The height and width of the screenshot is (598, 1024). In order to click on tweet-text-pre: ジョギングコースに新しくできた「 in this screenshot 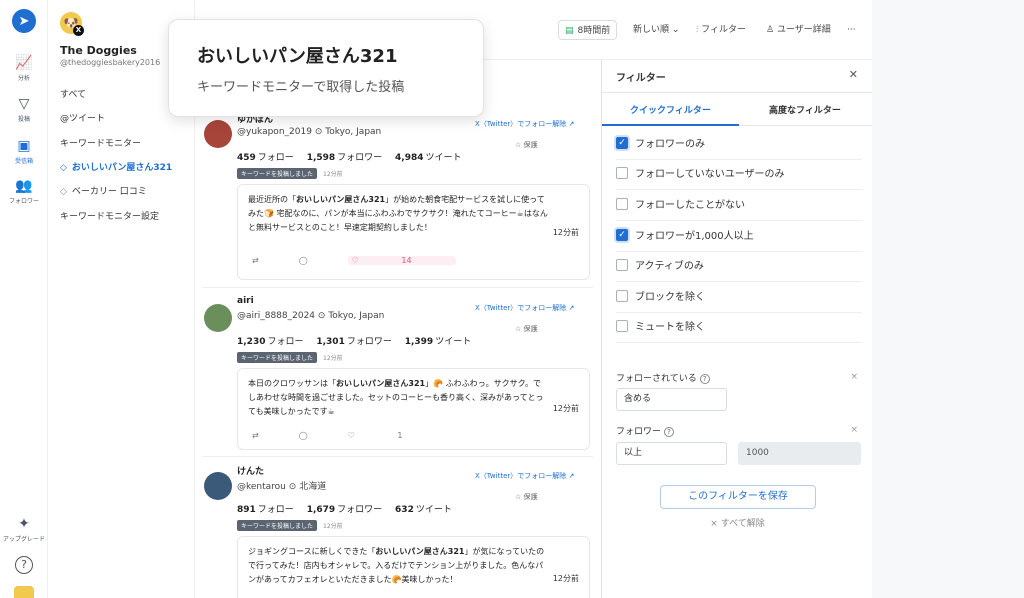, I will do `click(312, 551)`.